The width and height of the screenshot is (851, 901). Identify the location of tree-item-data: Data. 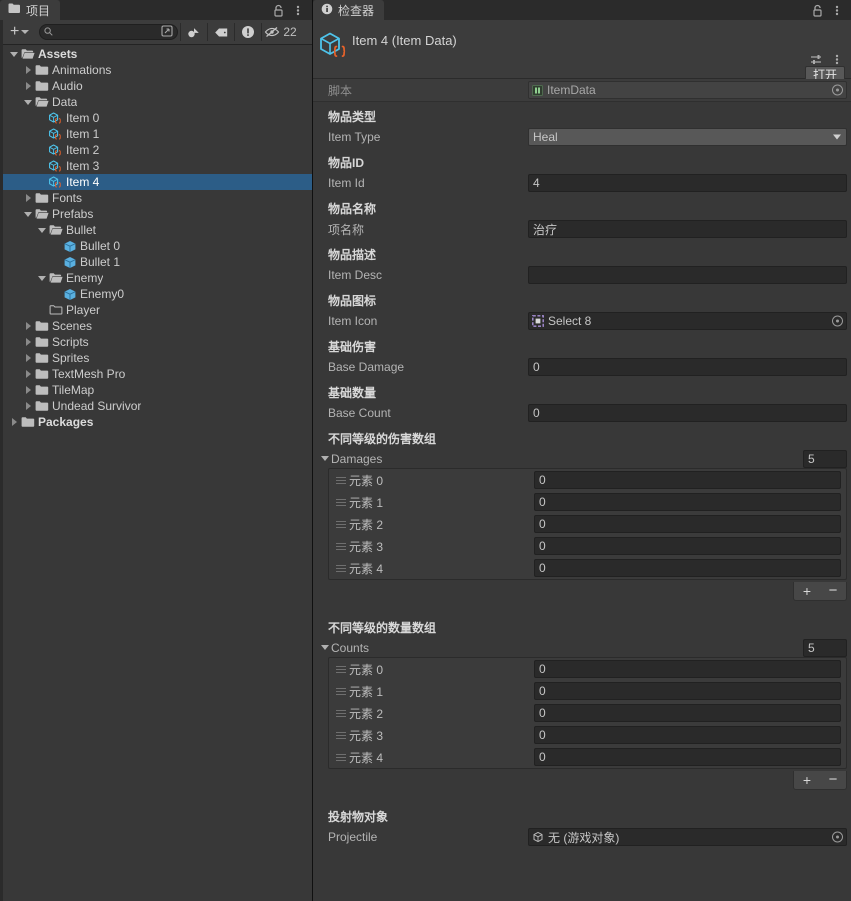
(156, 102).